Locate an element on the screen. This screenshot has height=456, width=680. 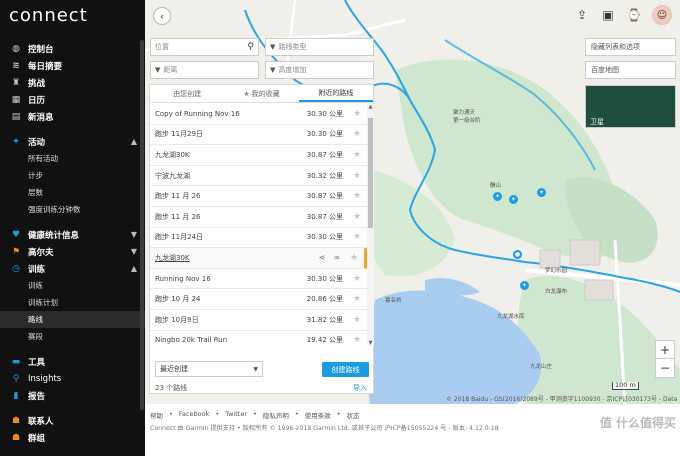
stopwatch-icon: ◷ is located at coordinates (16, 268).